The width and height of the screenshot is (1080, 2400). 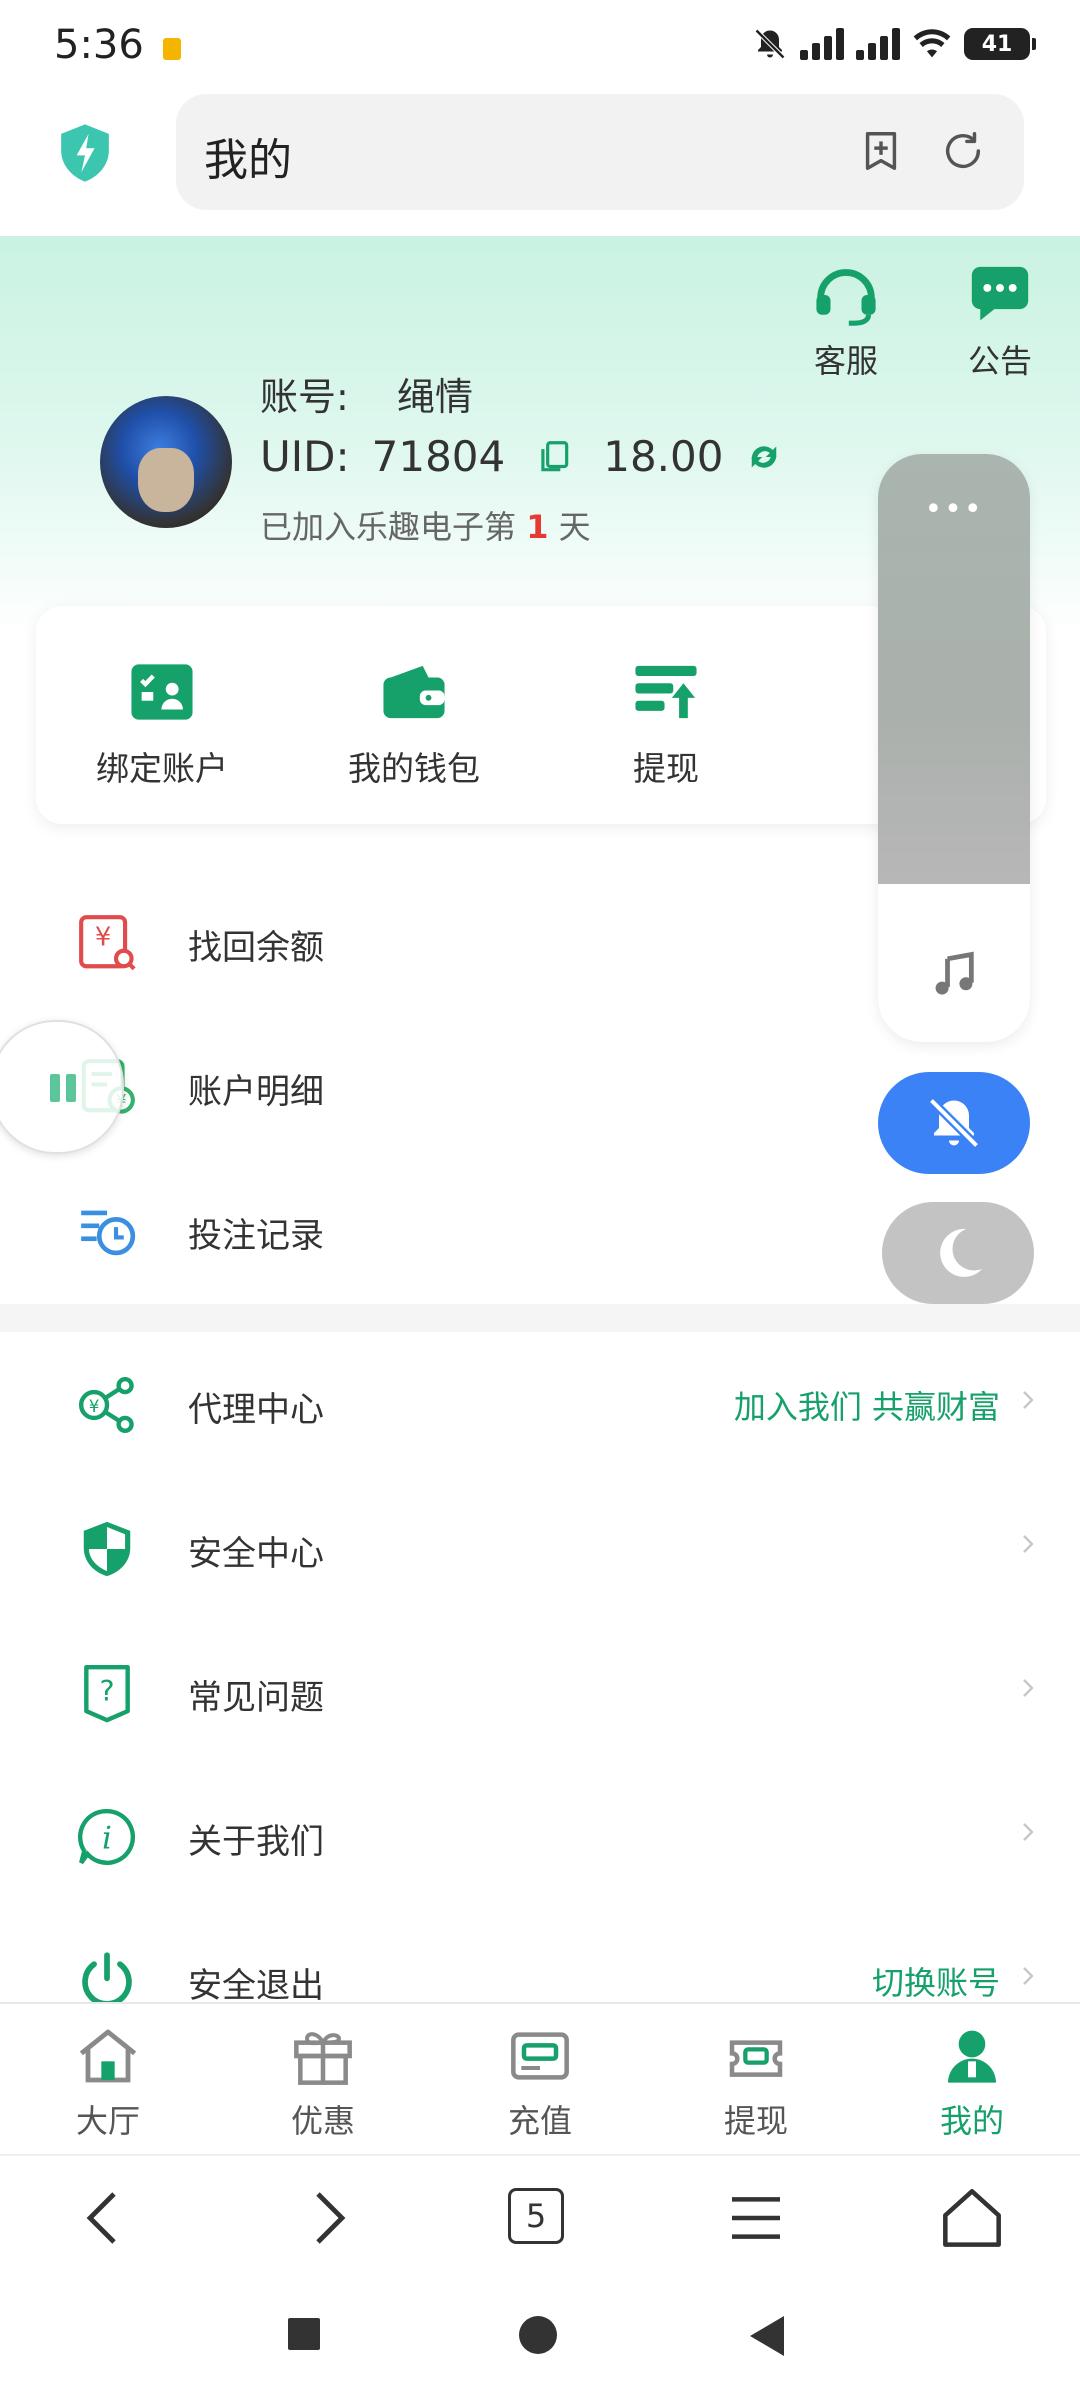 What do you see at coordinates (1000, 44) in the screenshot?
I see `battery-icon: 41` at bounding box center [1000, 44].